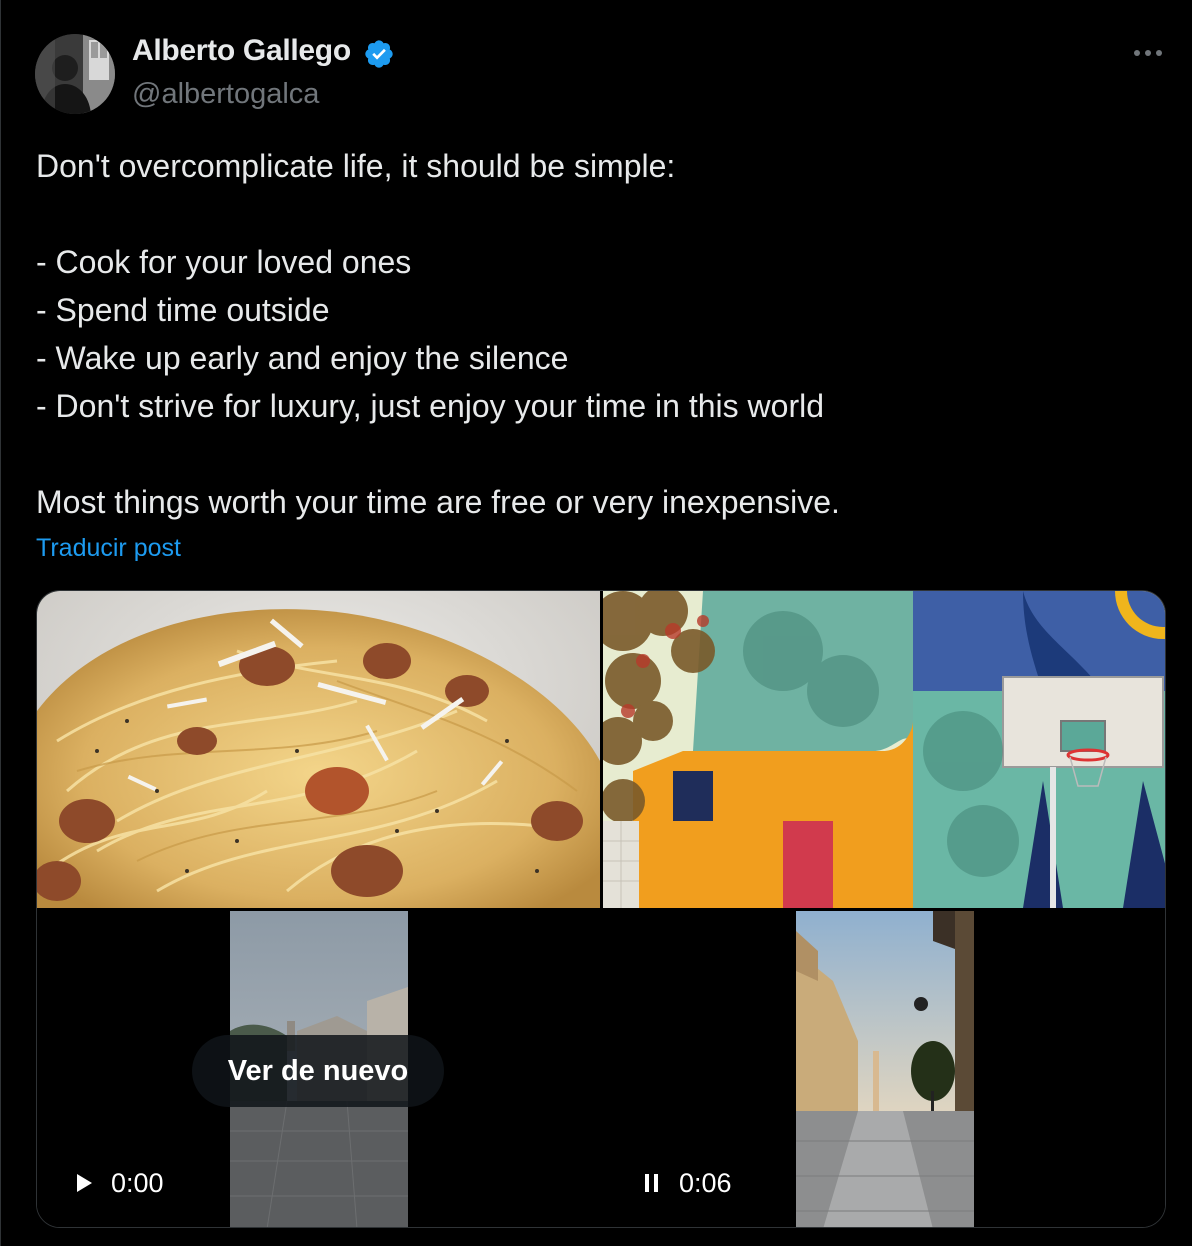 This screenshot has width=1192, height=1246. Describe the element at coordinates (241, 51) in the screenshot. I see `author-name: Alberto Gallego` at that location.